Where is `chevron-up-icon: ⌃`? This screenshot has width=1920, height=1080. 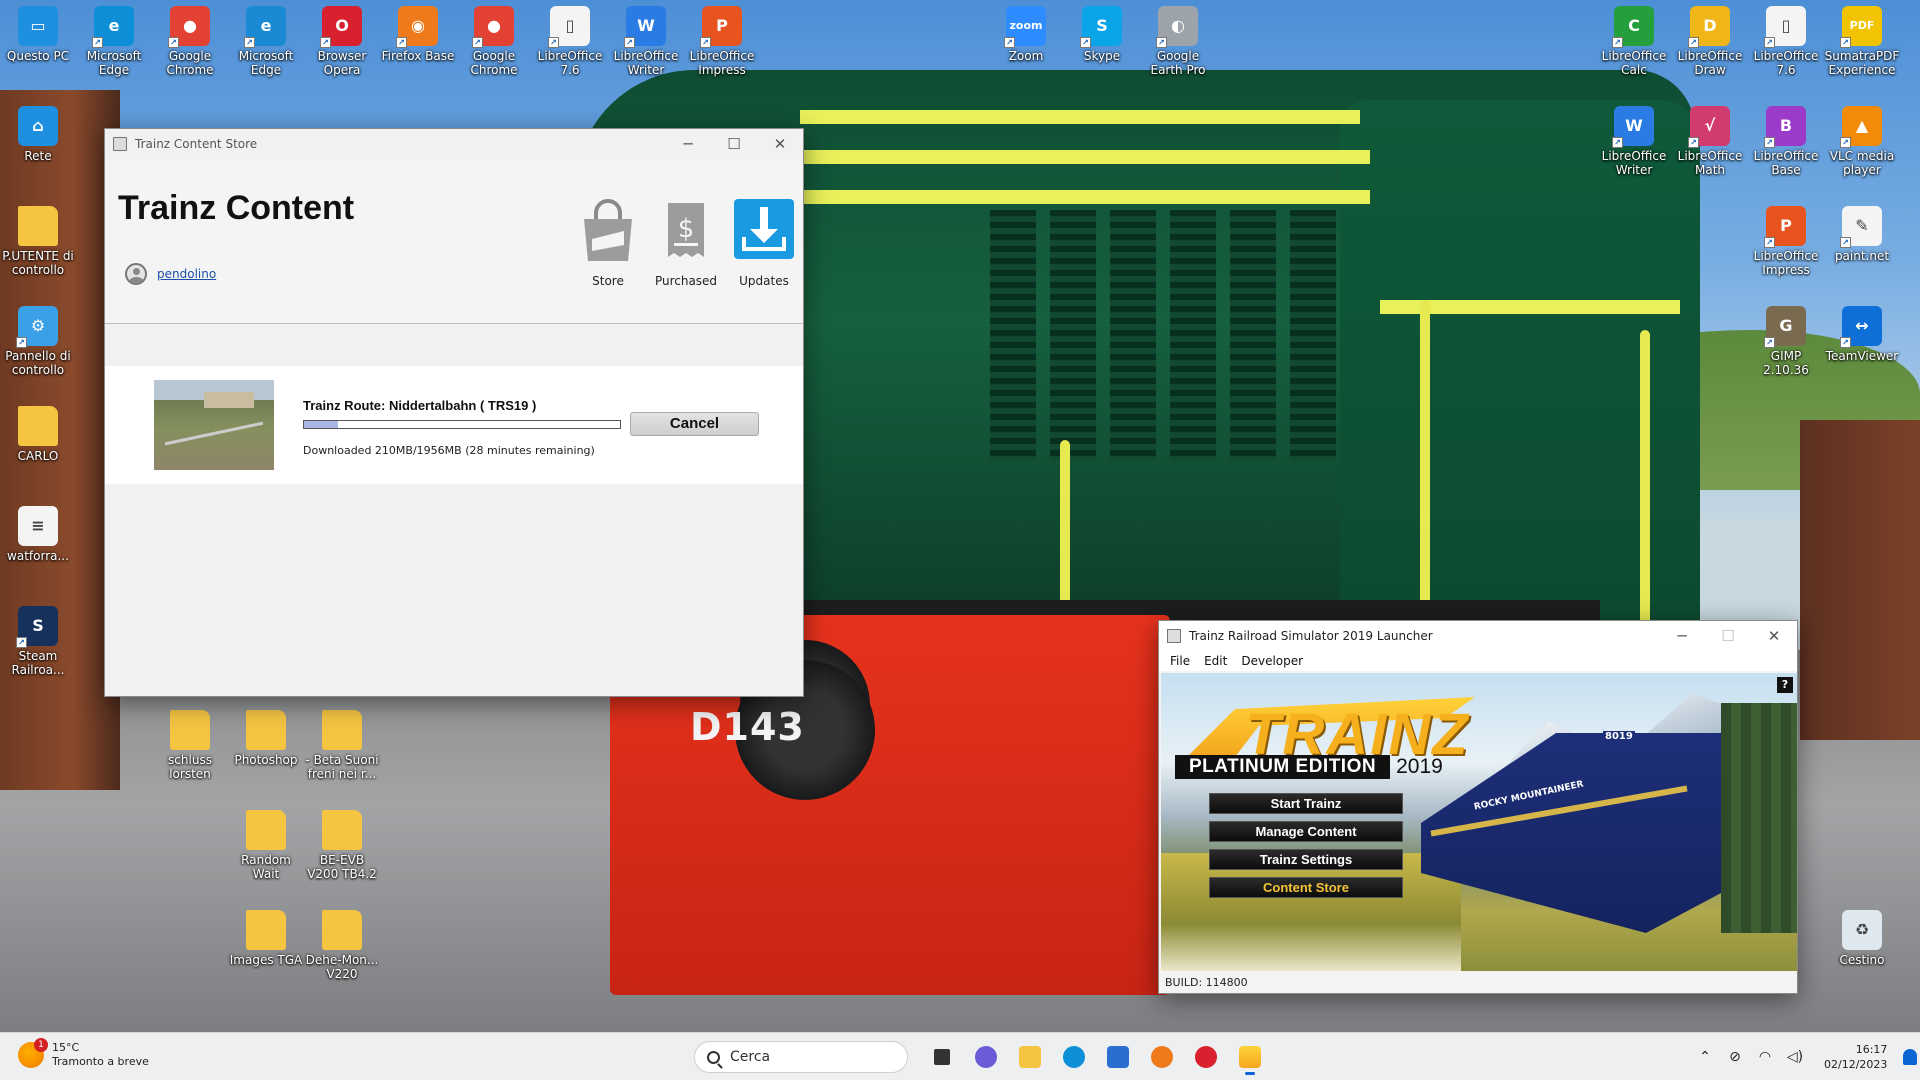
chevron-up-icon: ⌃ is located at coordinates (1705, 1057).